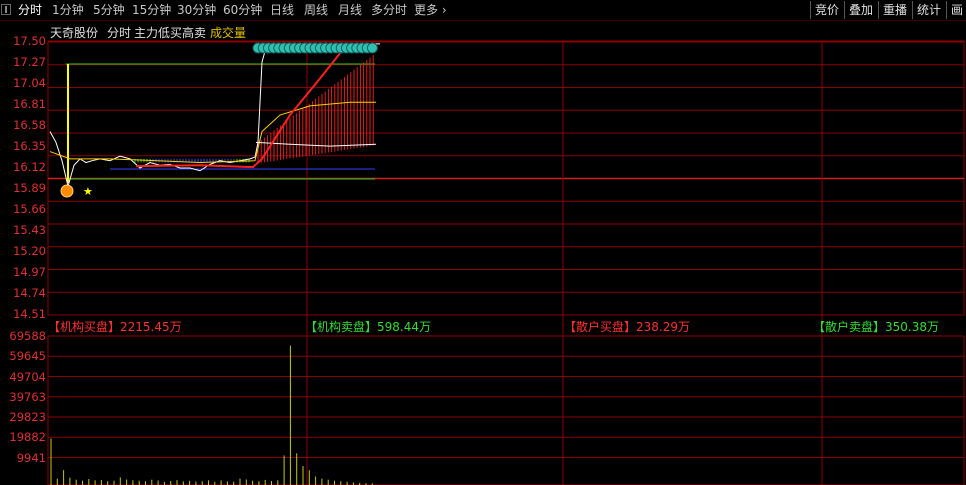  What do you see at coordinates (67, 191) in the screenshot?
I see `buy-point-icon` at bounding box center [67, 191].